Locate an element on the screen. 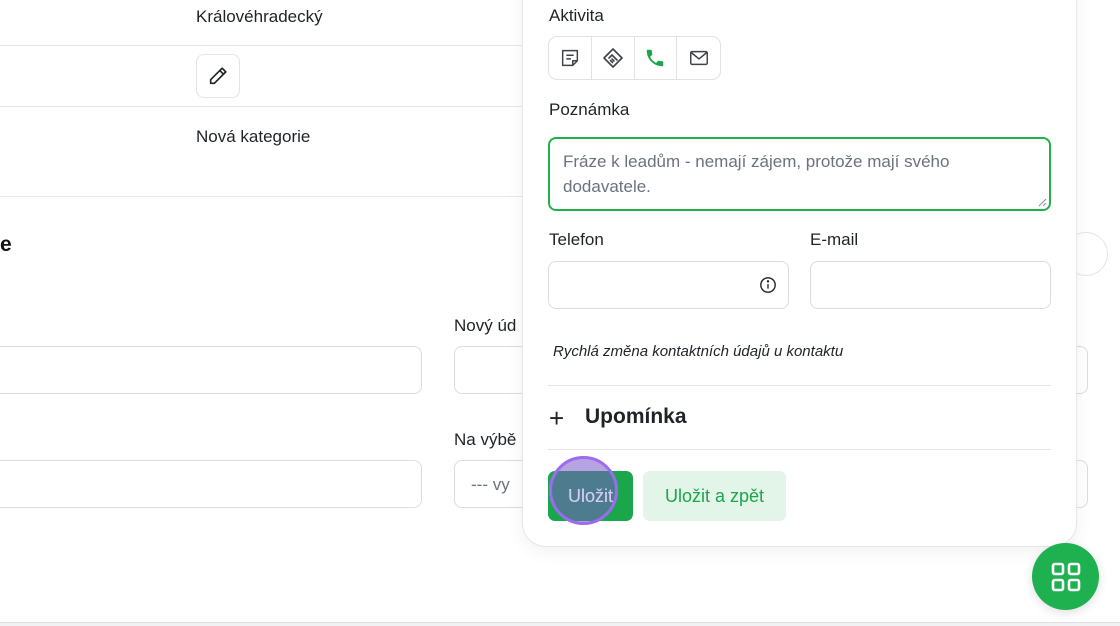 The width and height of the screenshot is (1120, 626). new-field-label: Nový úd is located at coordinates (485, 325).